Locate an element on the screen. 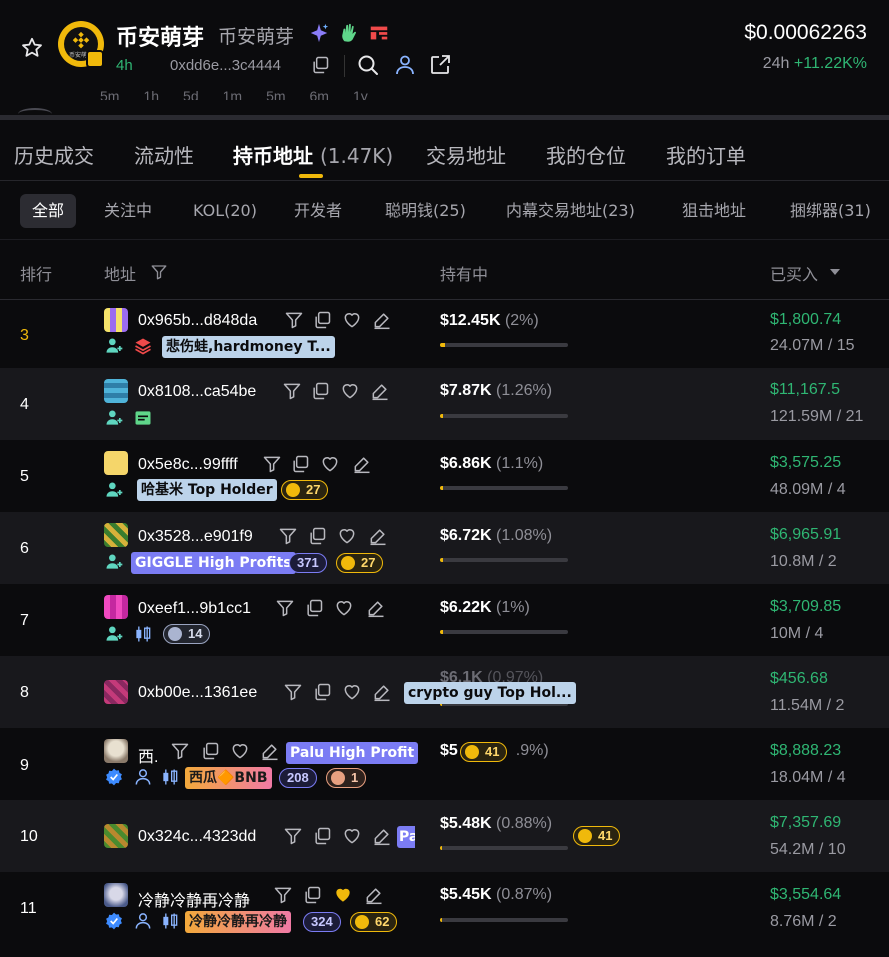 This screenshot has height=957, width=889. row-address: 0x965b...d848da is located at coordinates (197, 321).